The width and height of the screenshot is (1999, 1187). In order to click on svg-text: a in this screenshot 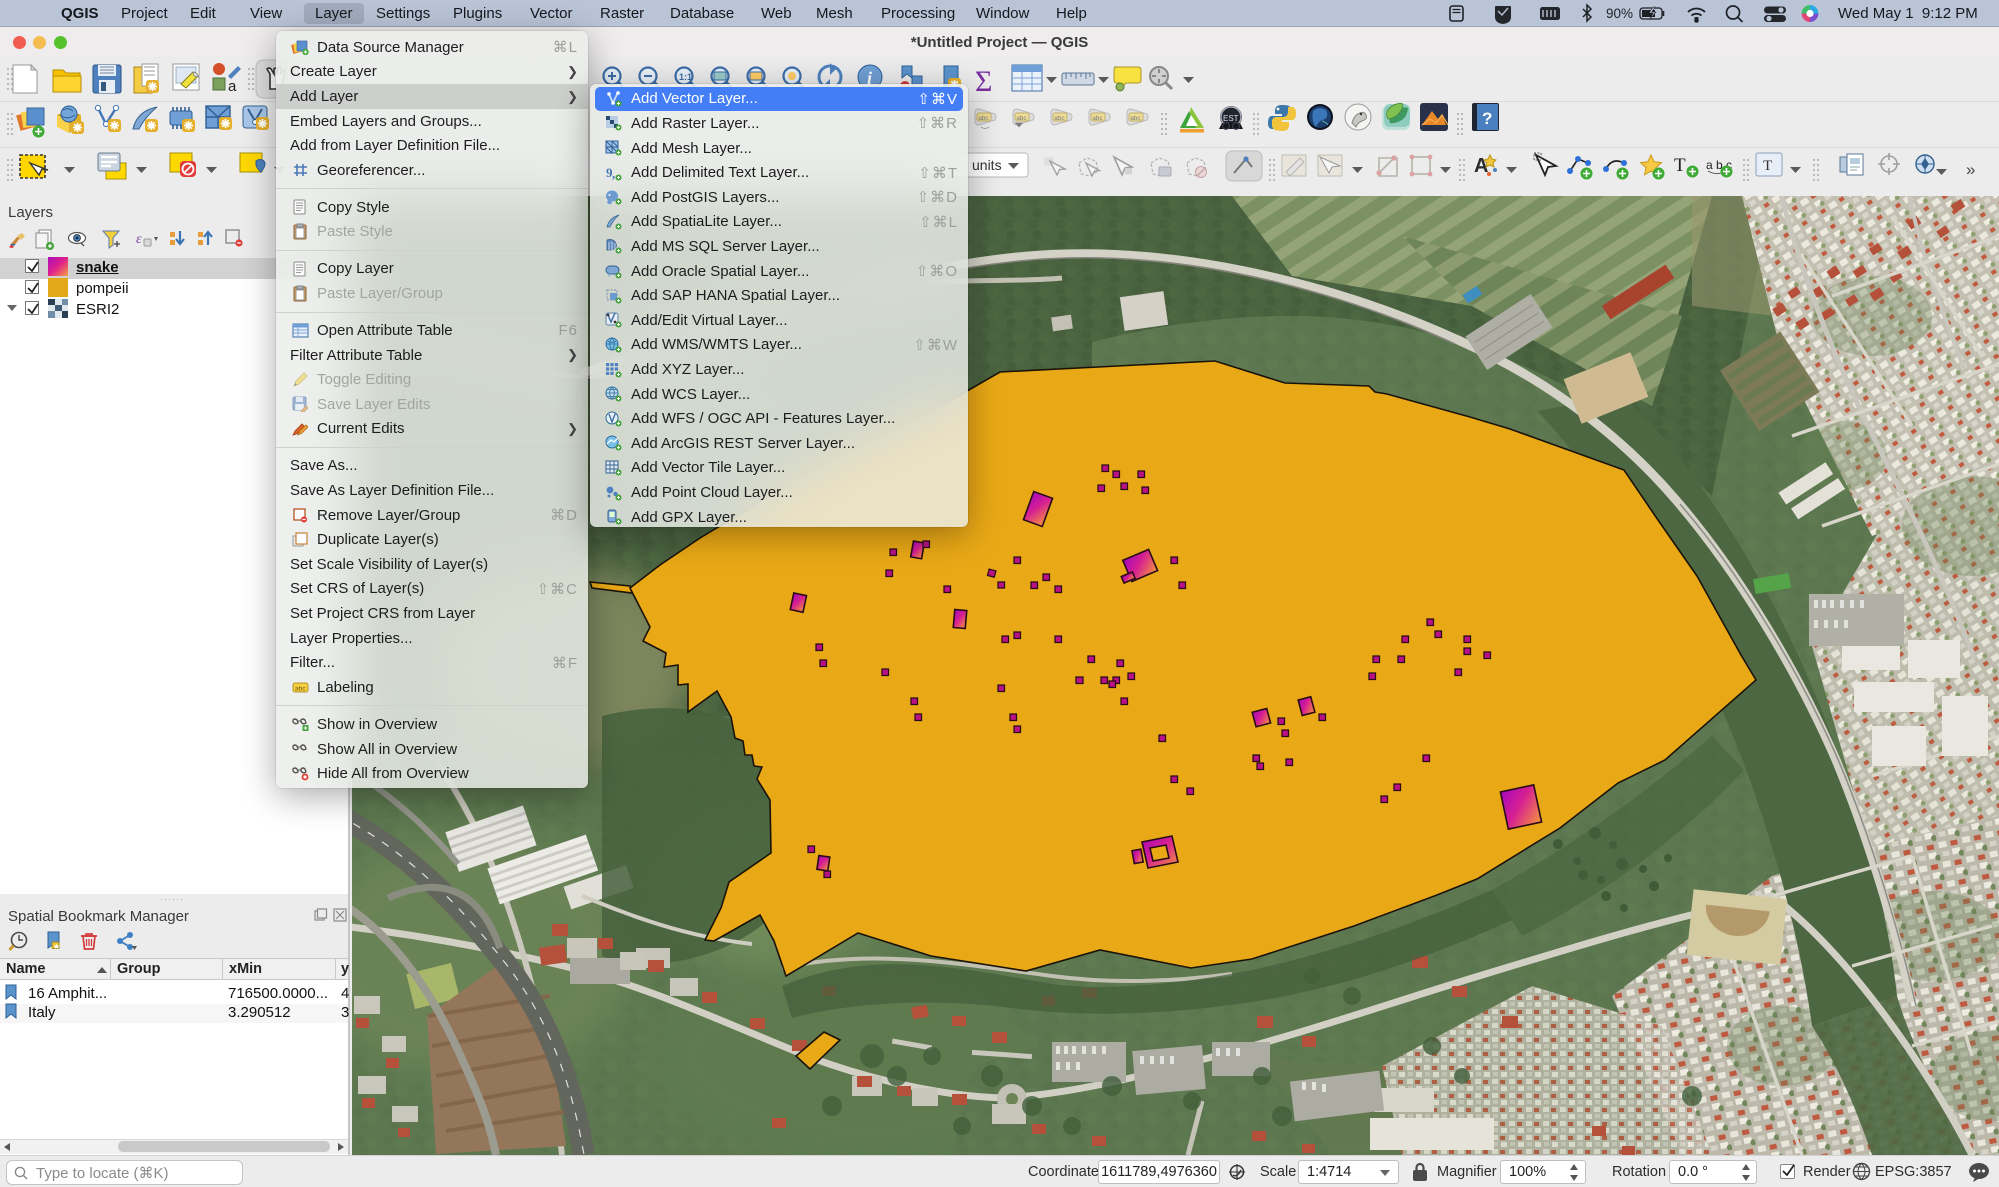, I will do `click(232, 86)`.